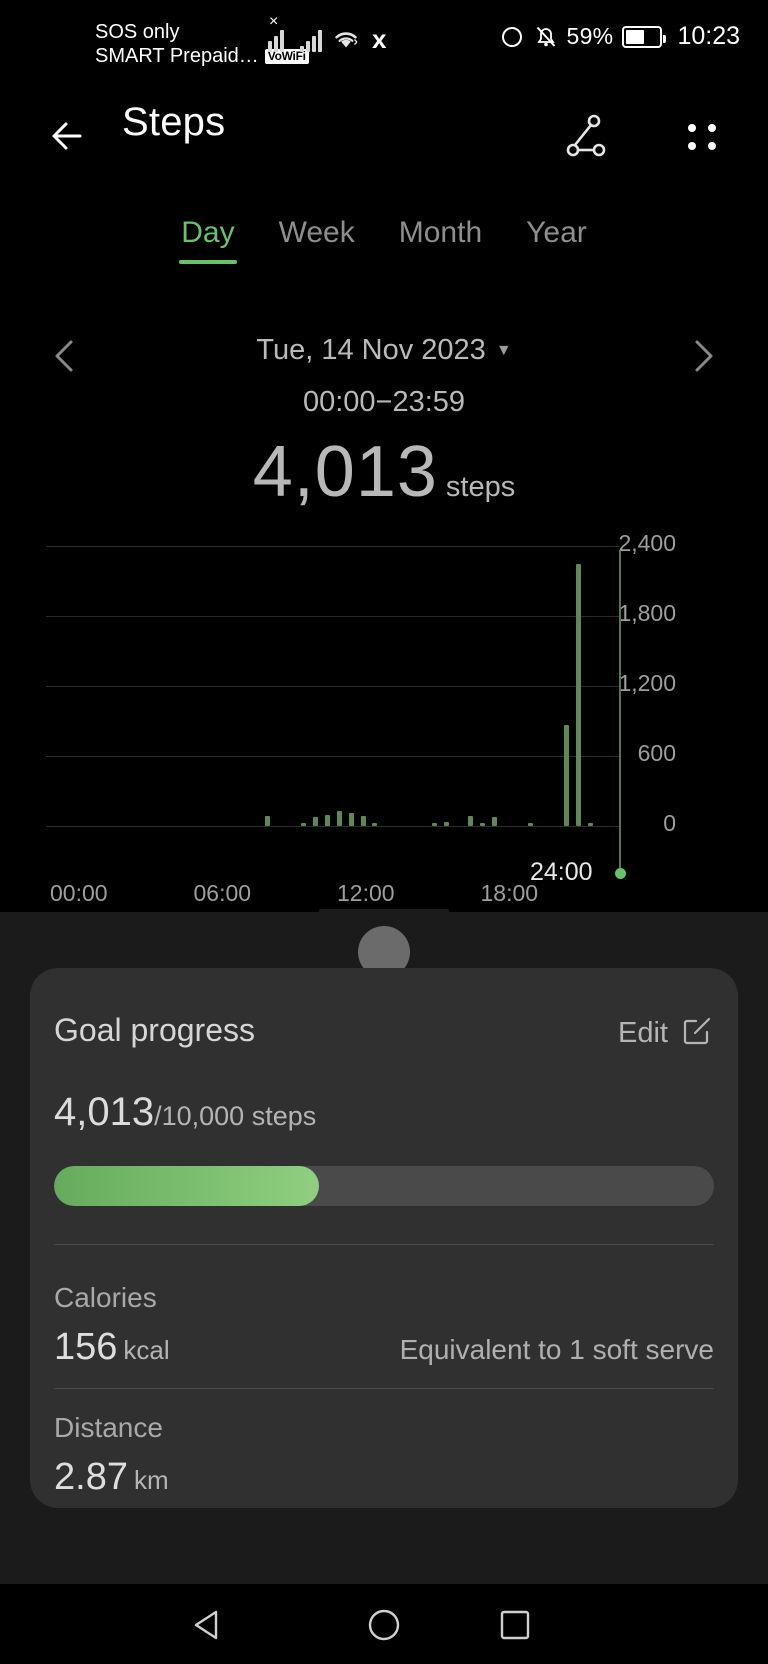 The height and width of the screenshot is (1664, 768). I want to click on y-axis-tick: 2,400, so click(647, 543).